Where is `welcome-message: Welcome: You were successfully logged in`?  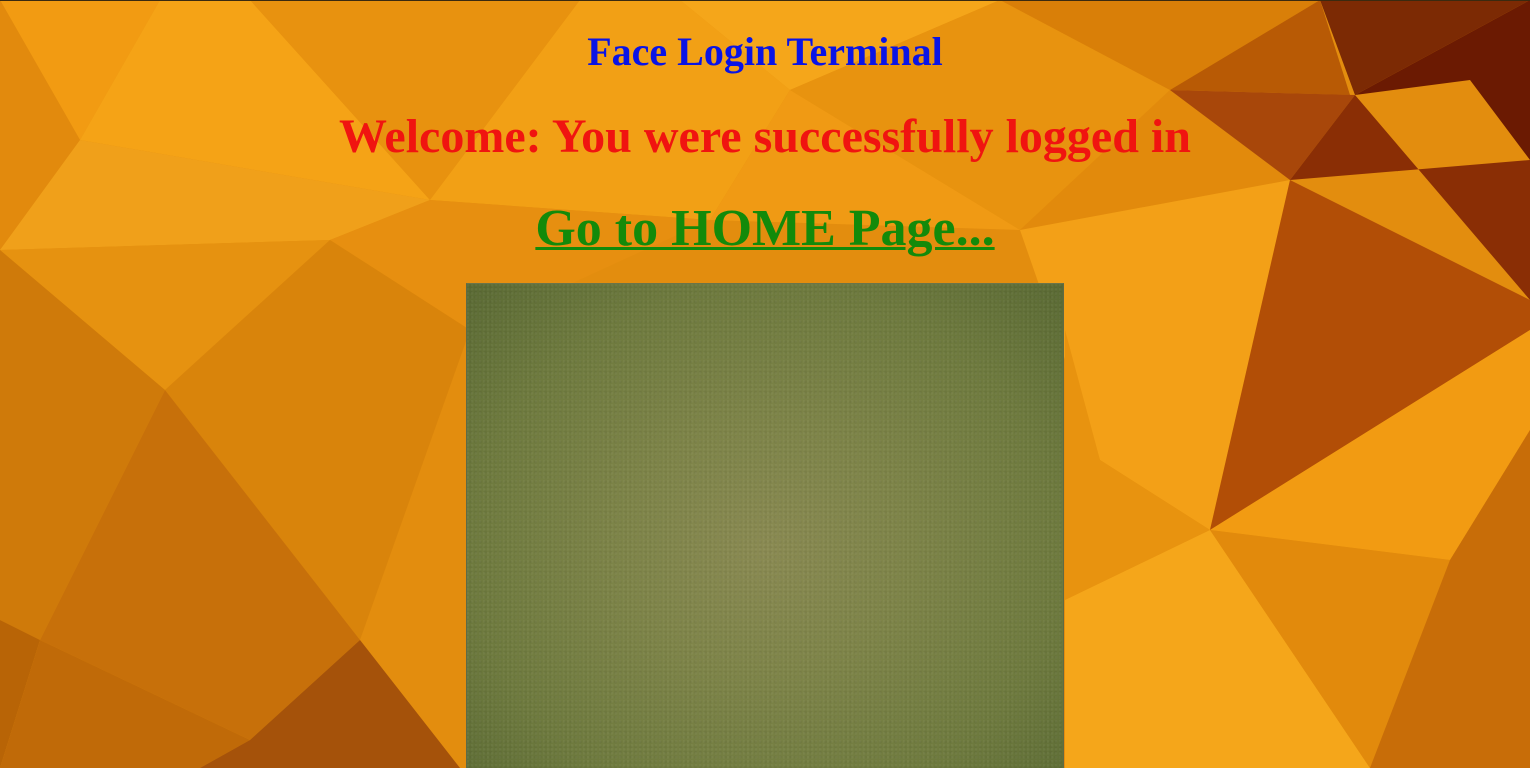 welcome-message: Welcome: You were successfully logged in is located at coordinates (765, 136).